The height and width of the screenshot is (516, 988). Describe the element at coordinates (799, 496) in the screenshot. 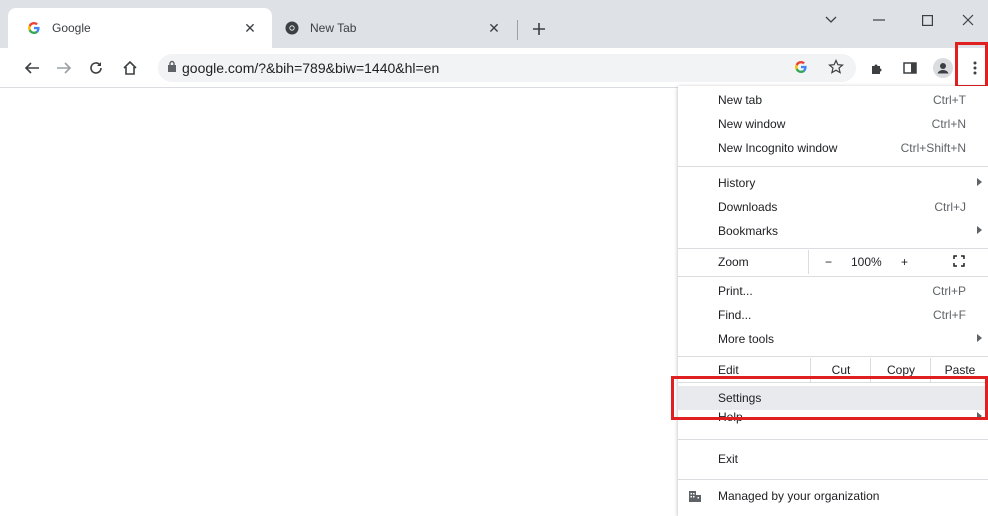

I see `menu-item-label: Managed by your organization` at that location.